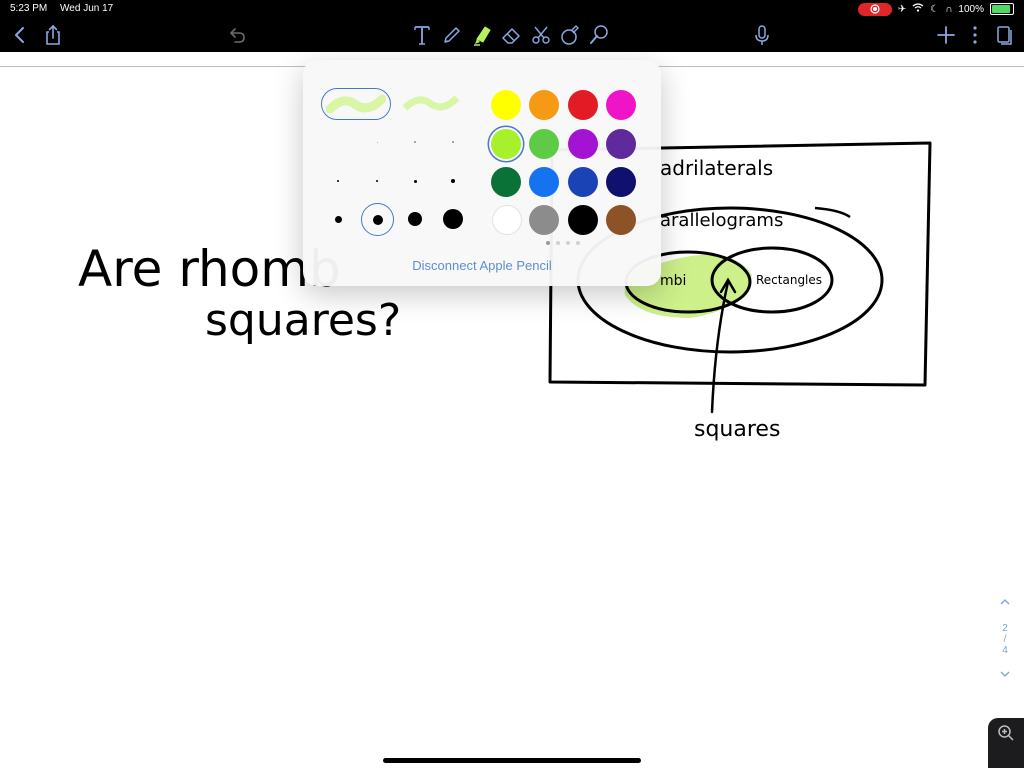  I want to click on rhombi-label: mbi, so click(673, 281).